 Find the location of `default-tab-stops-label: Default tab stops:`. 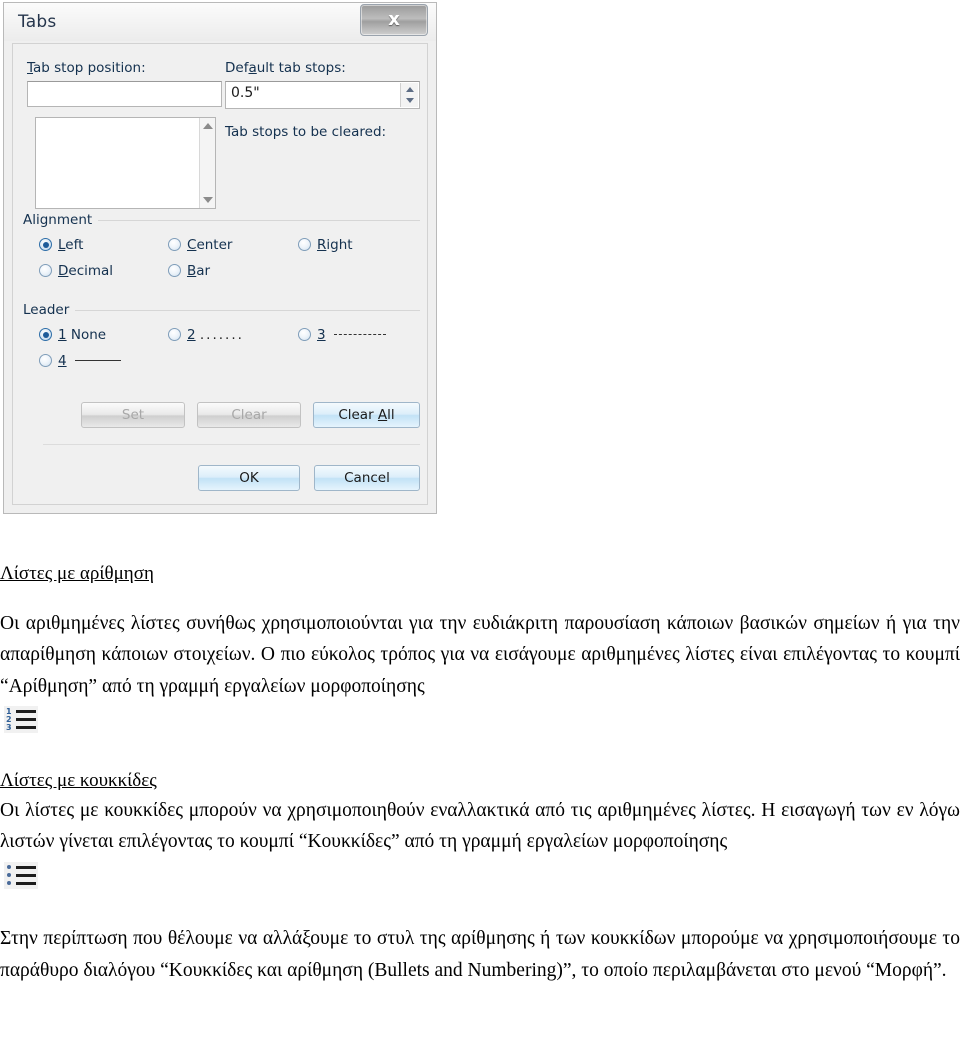

default-tab-stops-label: Default tab stops: is located at coordinates (285, 68).